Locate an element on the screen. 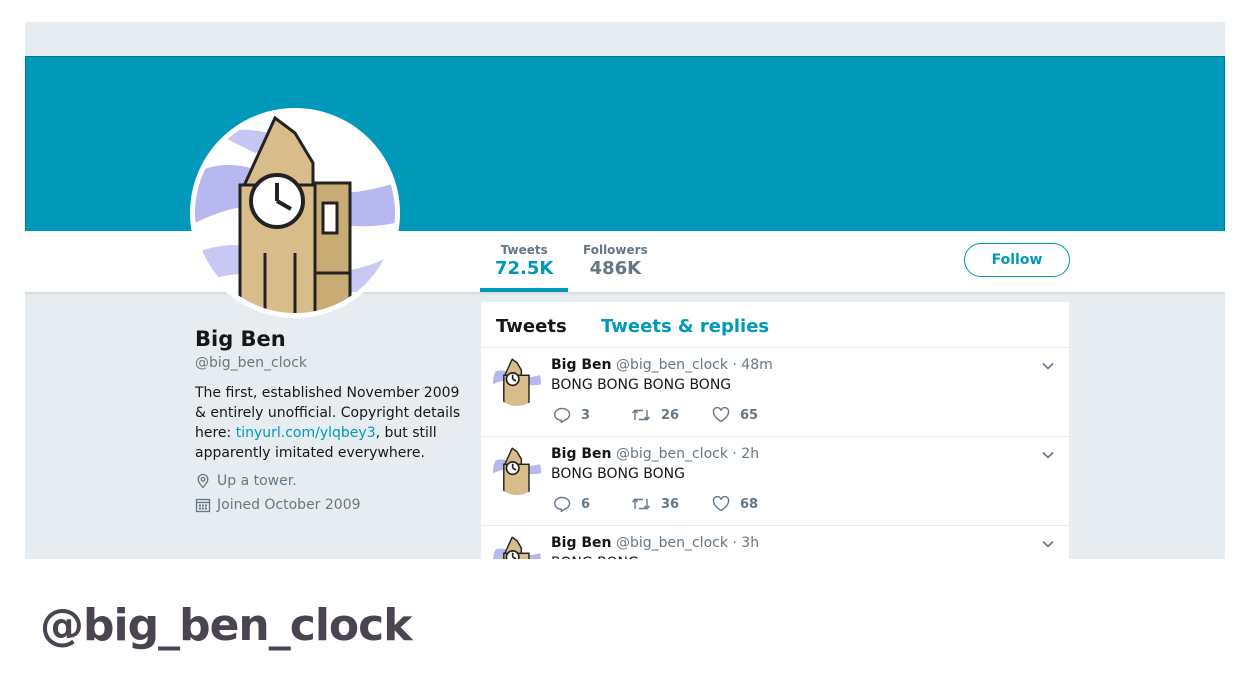 The image size is (1256, 683). tweets-stat: Tweets 72.5K is located at coordinates (524, 261).